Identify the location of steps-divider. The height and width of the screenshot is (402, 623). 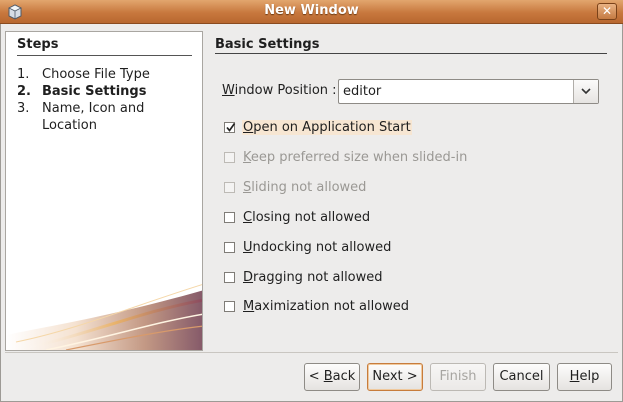
(104, 55).